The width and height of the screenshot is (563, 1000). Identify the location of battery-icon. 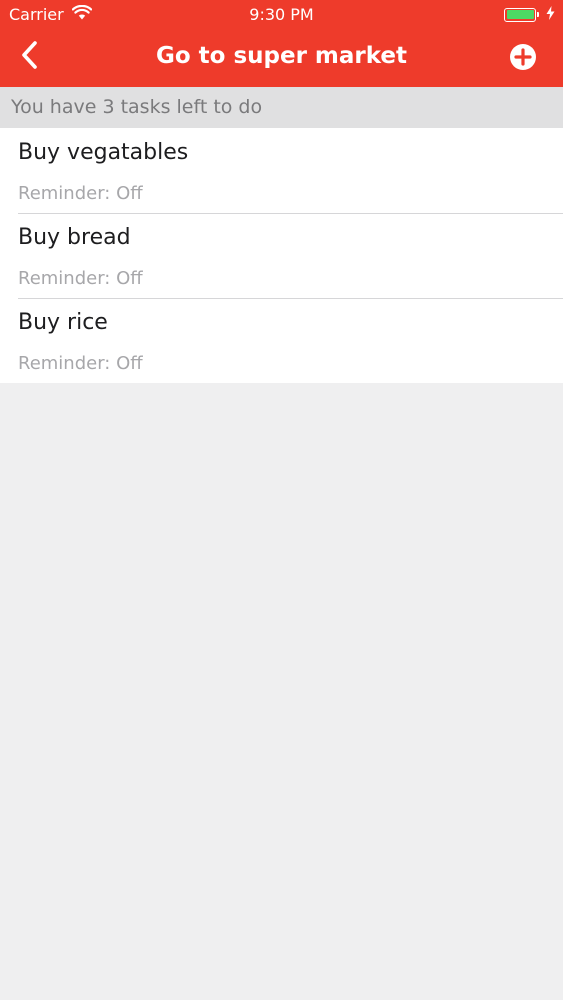
(521, 14).